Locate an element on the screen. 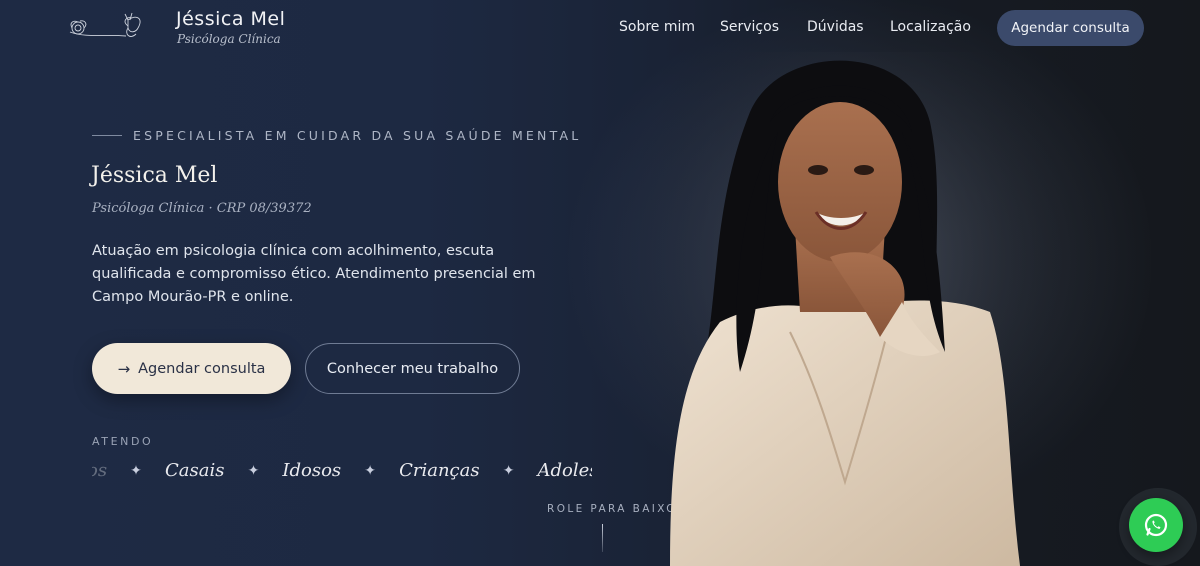 Image resolution: width=1200 pixels, height=566 pixels. brand-name: Jéssica Mel is located at coordinates (230, 19).